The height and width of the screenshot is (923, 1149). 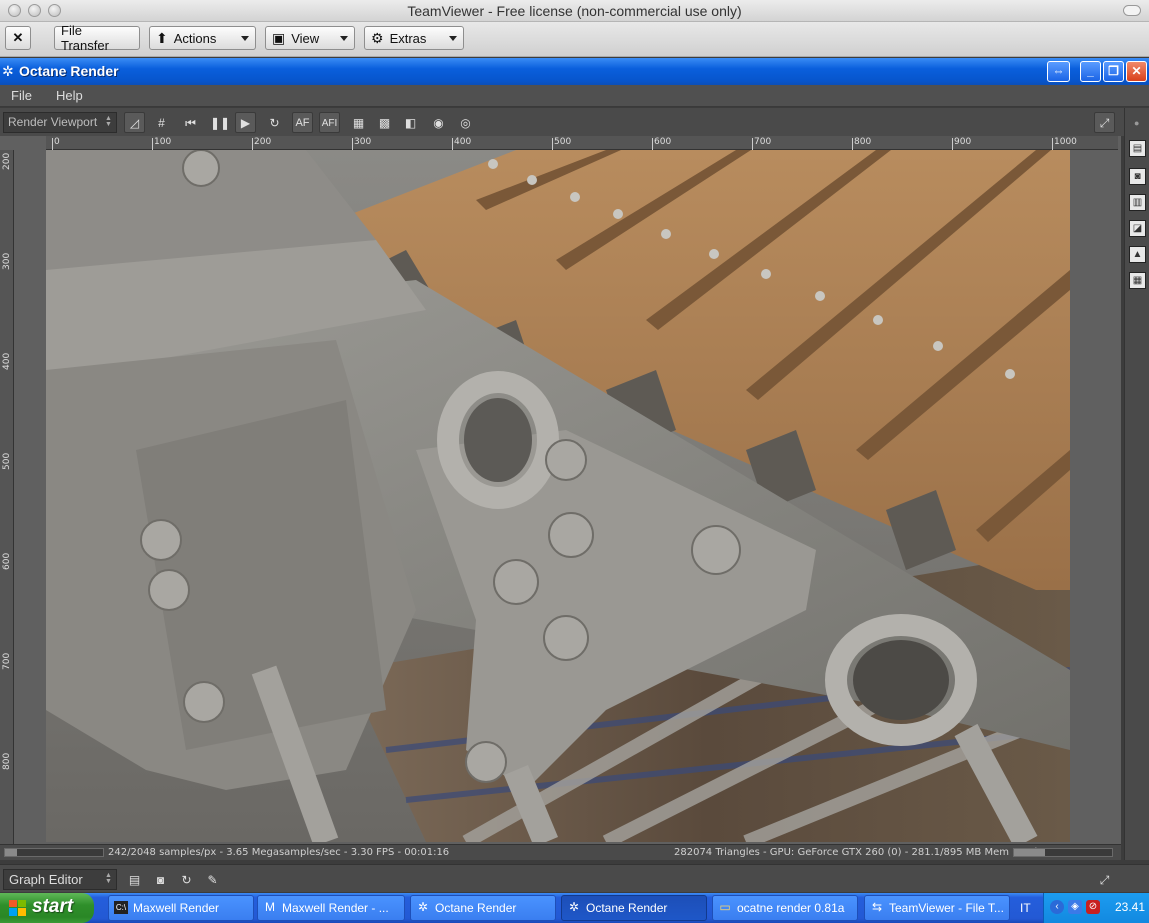 I want to click on region-icon: ▦, so click(x=358, y=123).